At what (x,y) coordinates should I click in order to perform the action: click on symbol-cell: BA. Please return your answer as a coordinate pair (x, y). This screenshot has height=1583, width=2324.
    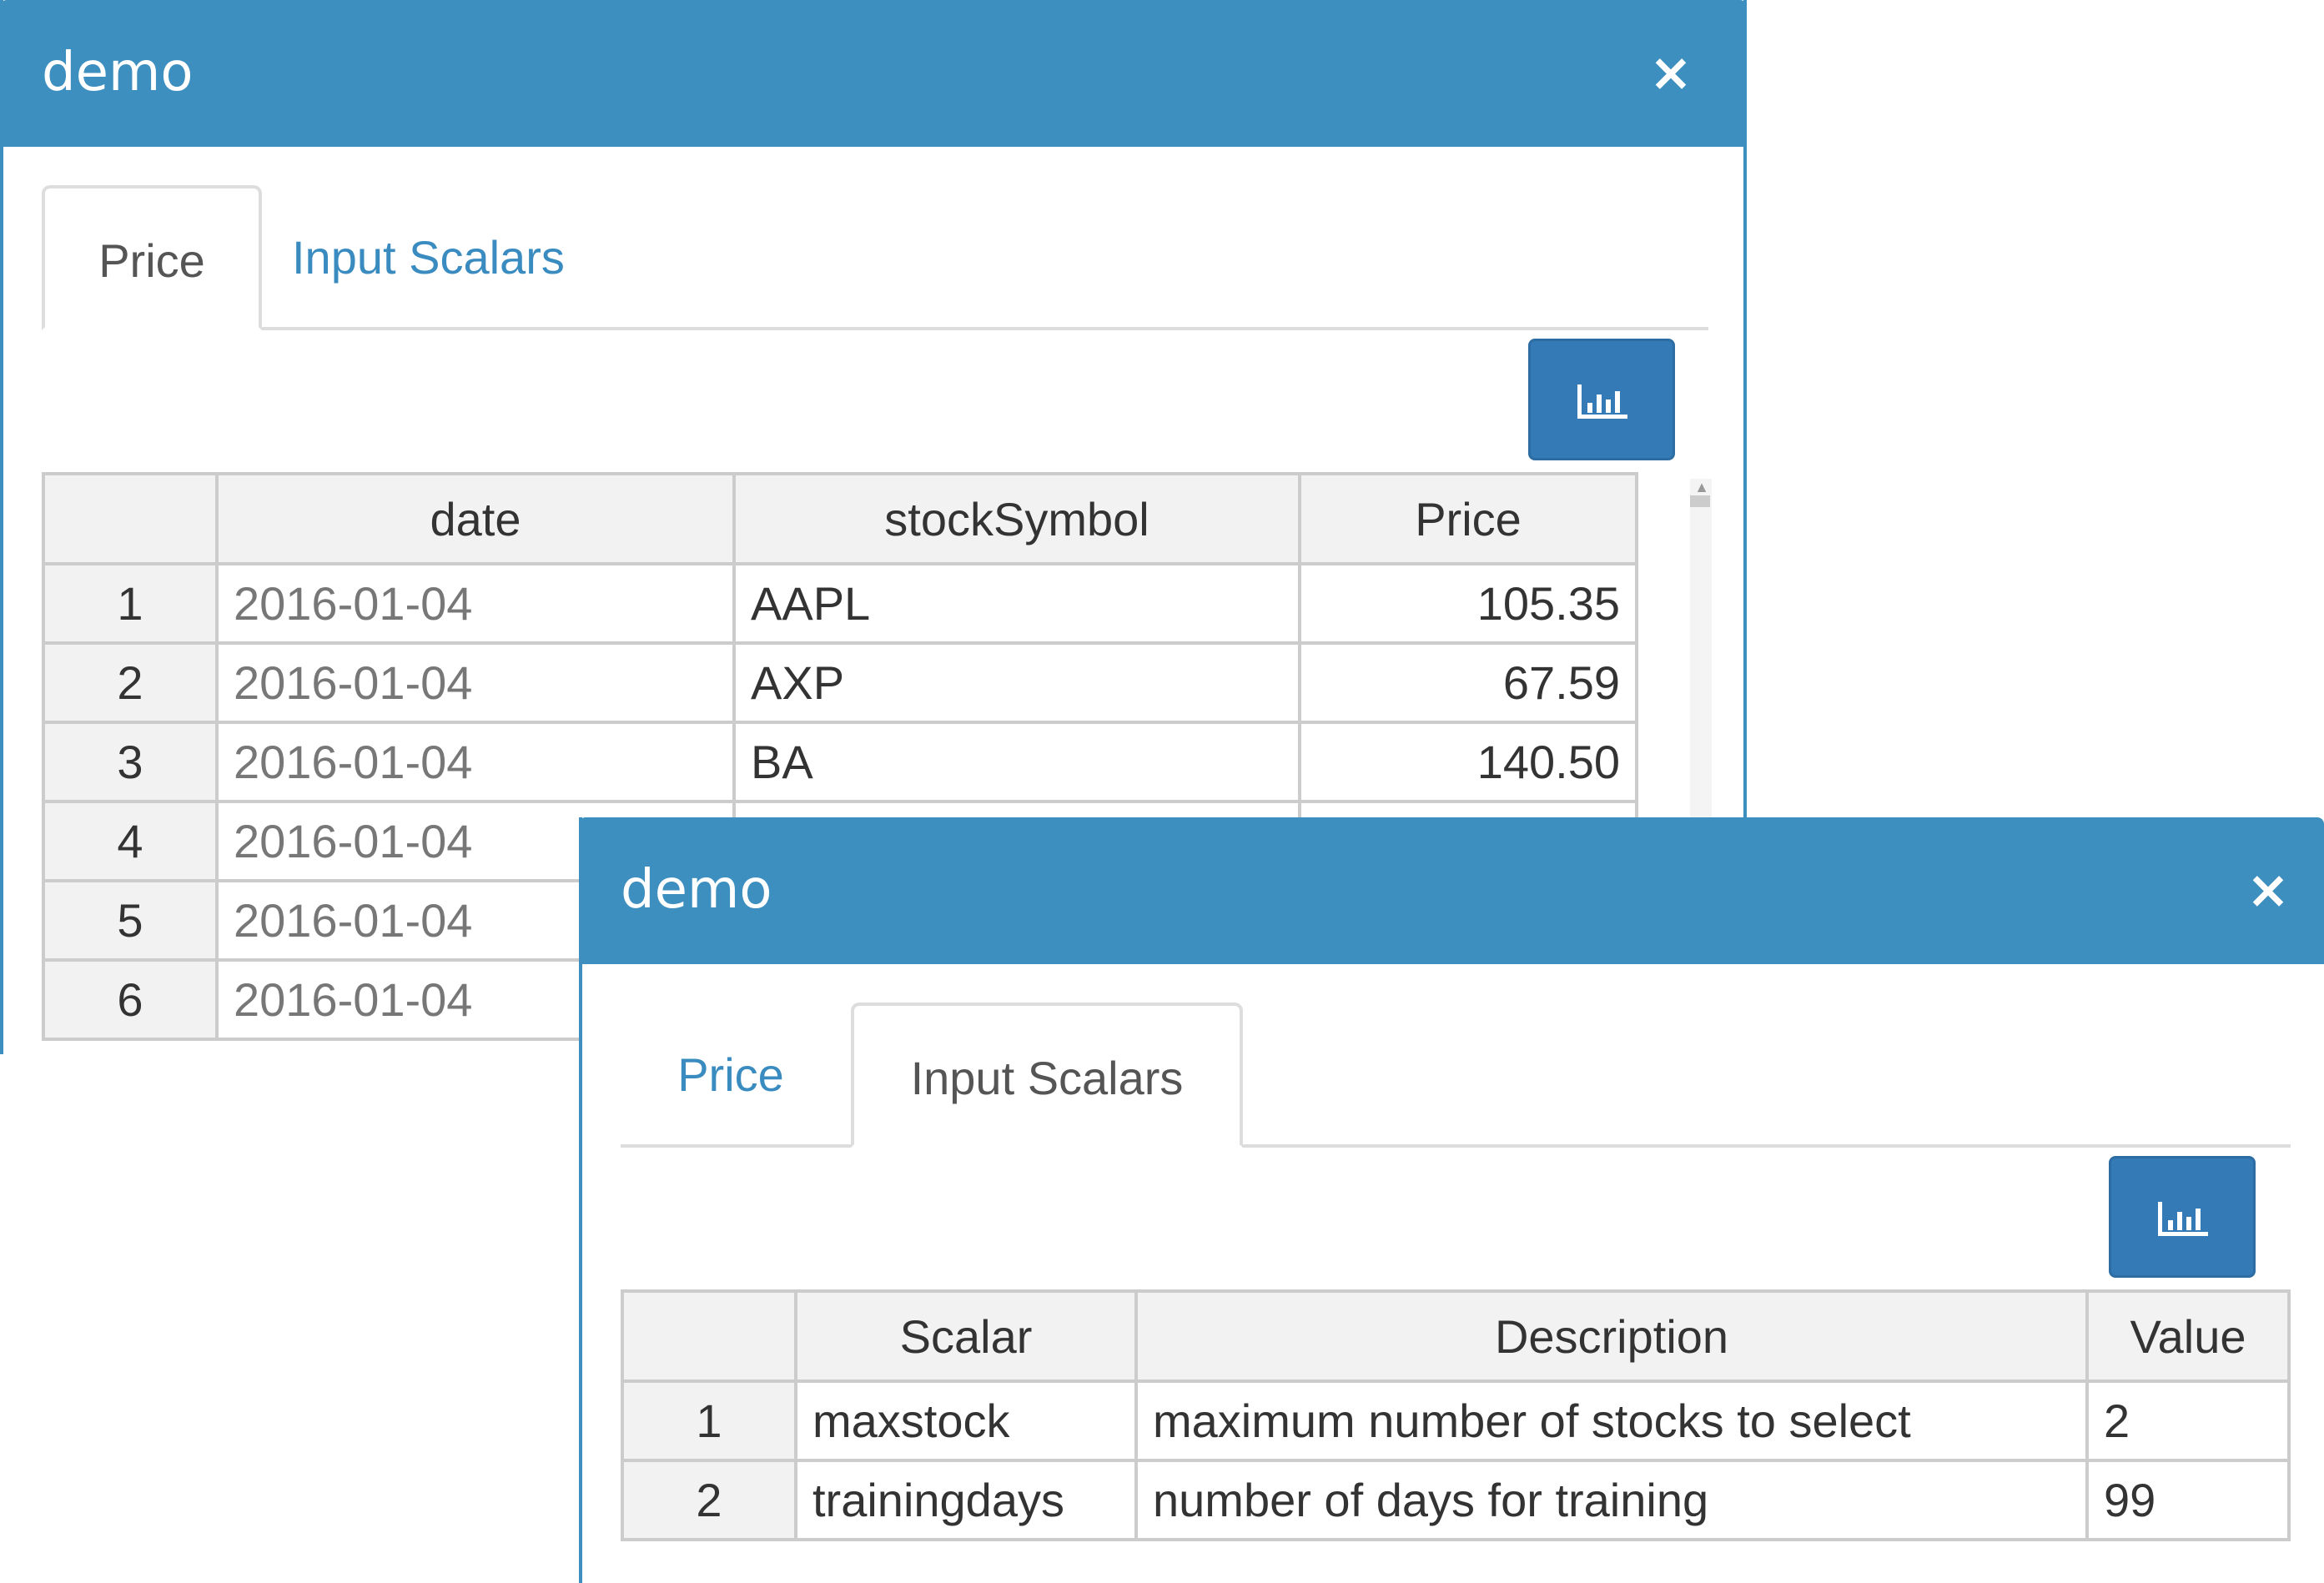
    Looking at the image, I should click on (1016, 762).